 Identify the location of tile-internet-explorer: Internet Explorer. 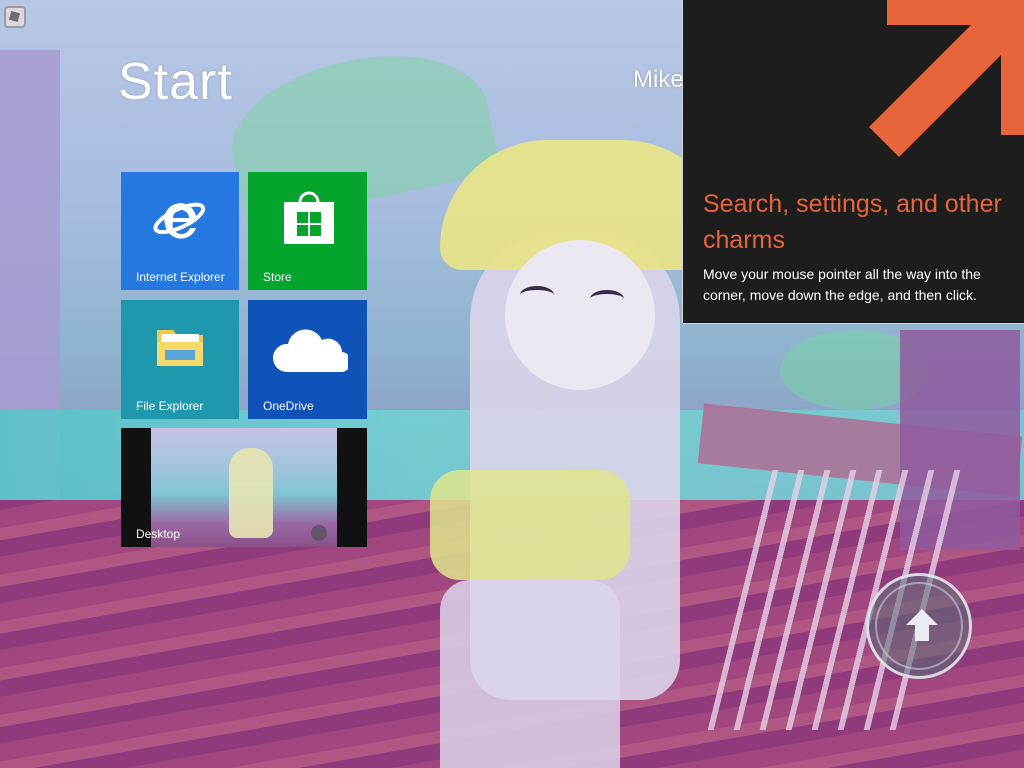
(180, 231).